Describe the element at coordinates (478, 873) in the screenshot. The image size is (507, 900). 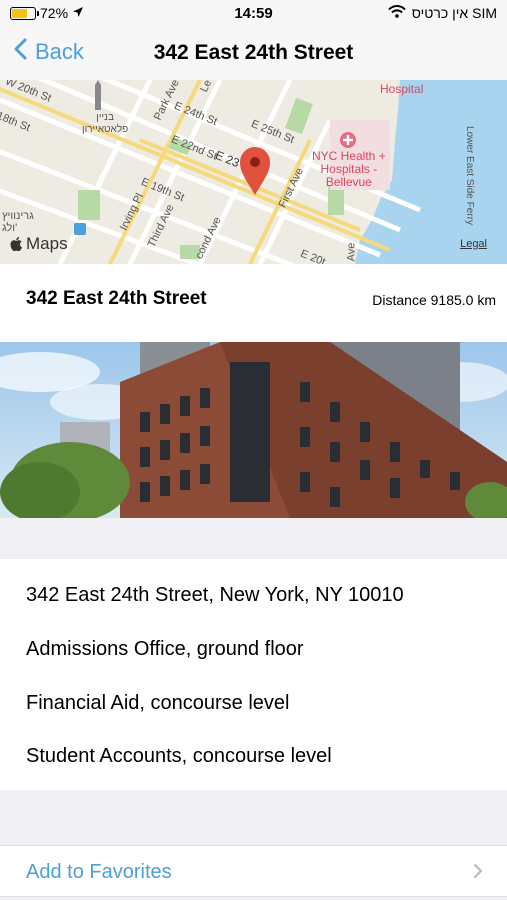
I see `chevron-right-icon` at that location.